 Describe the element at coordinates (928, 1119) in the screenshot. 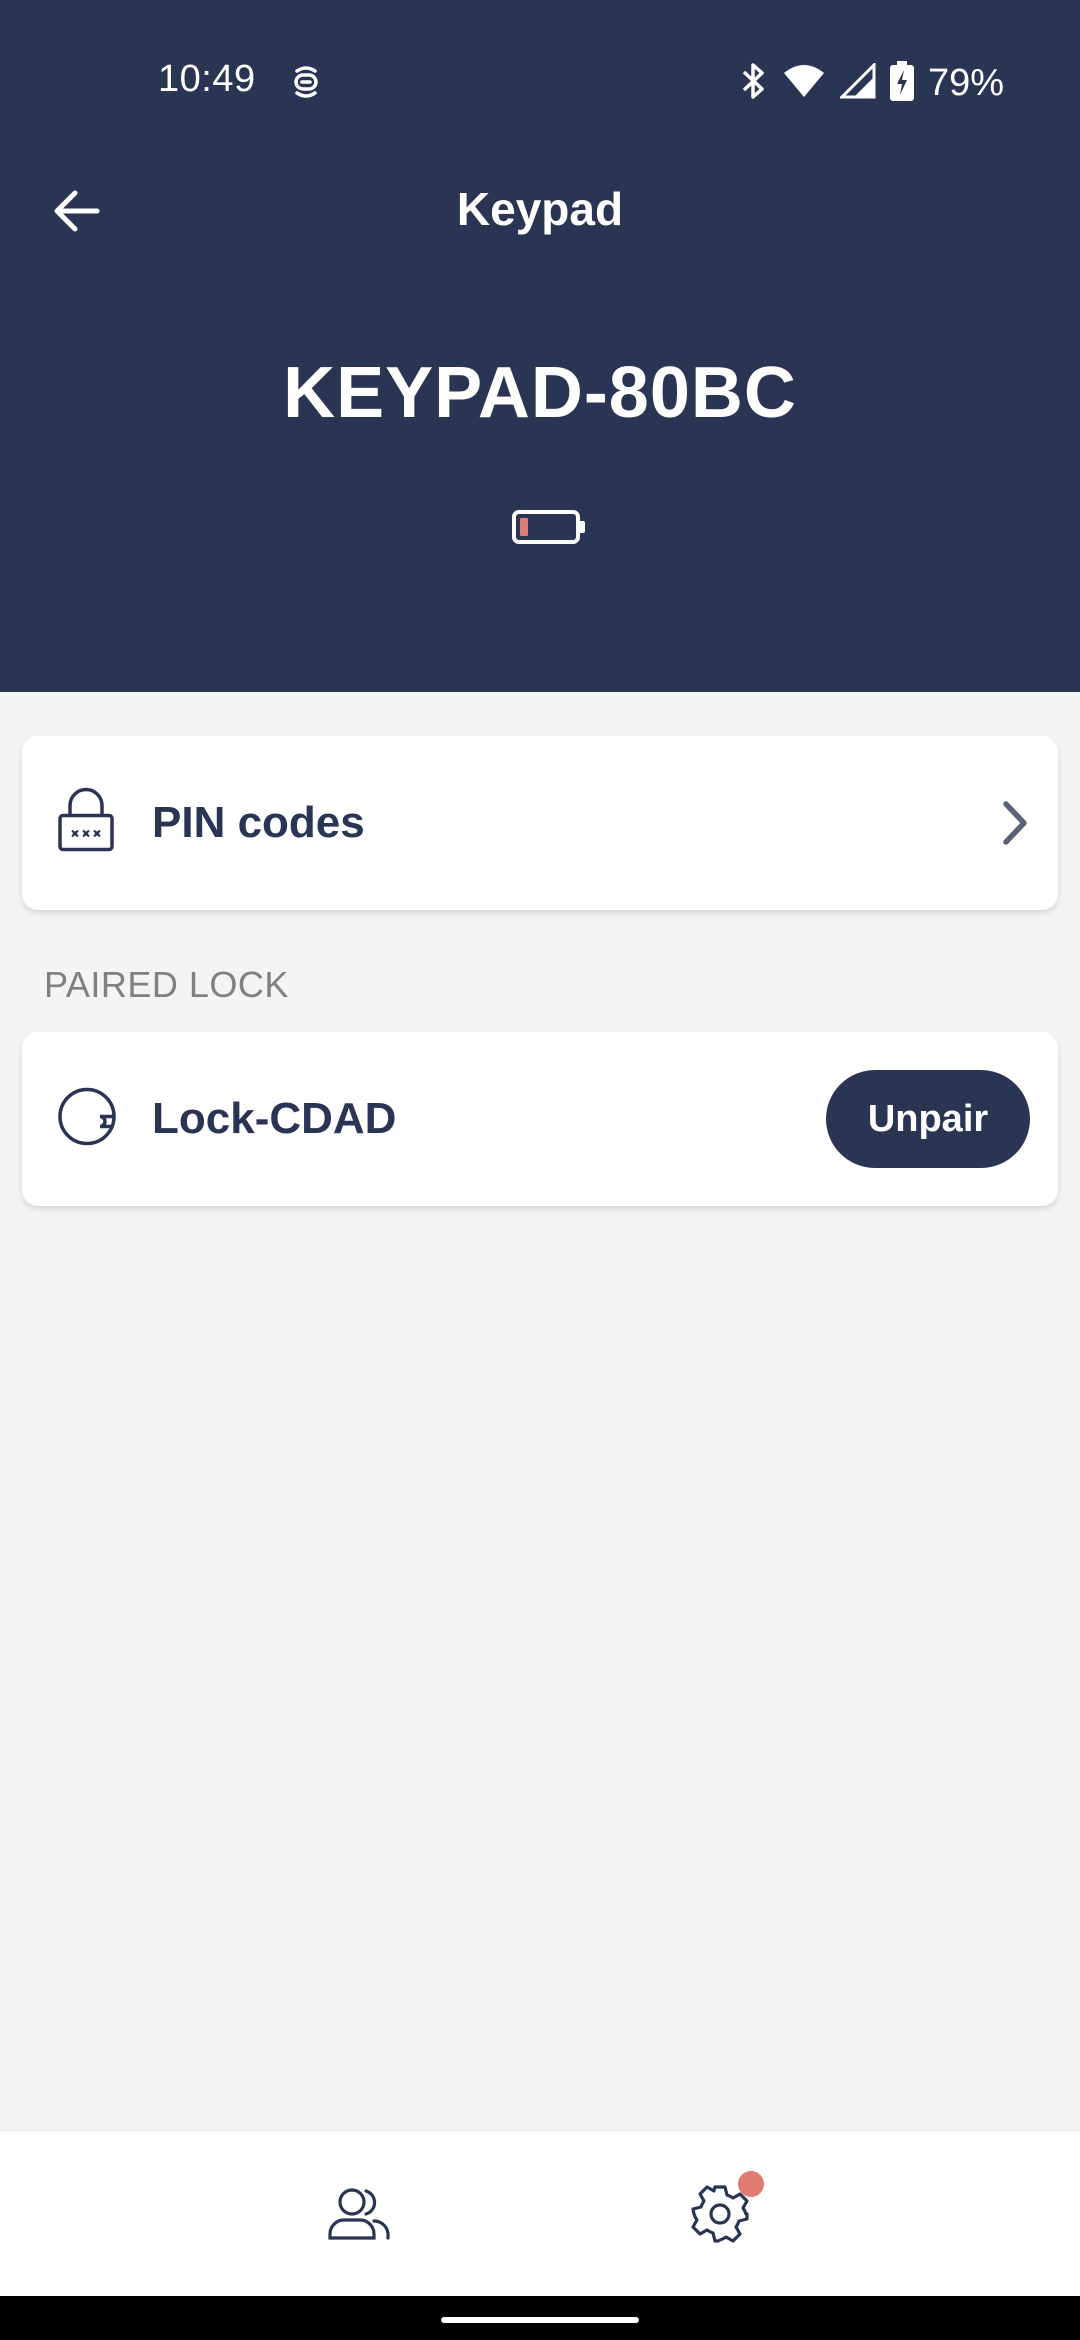

I see `unpair-button: Unpair` at that location.